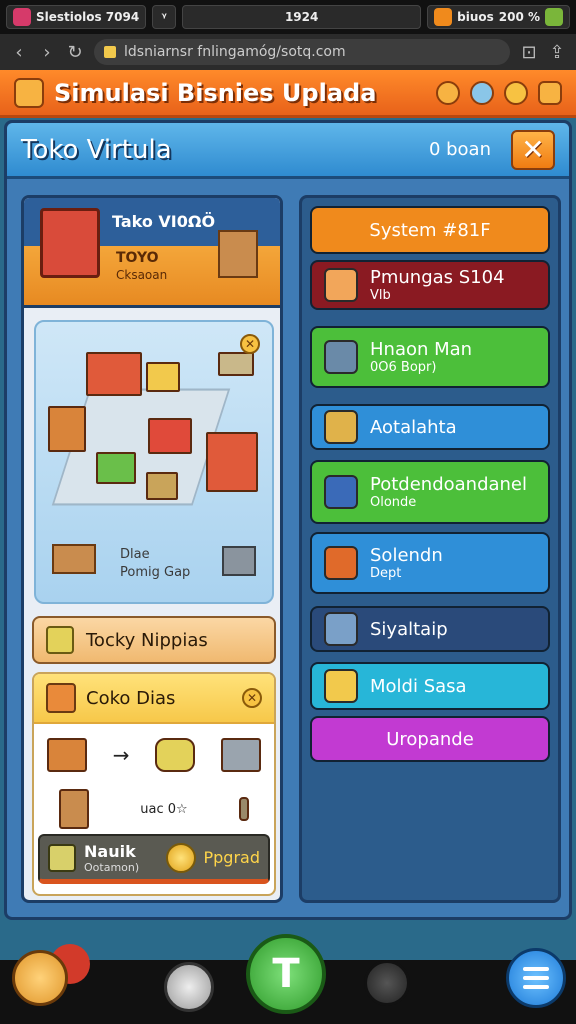 The height and width of the screenshot is (1024, 576). I want to click on shop-upgrade-button: Tocky Nippias, so click(154, 640).